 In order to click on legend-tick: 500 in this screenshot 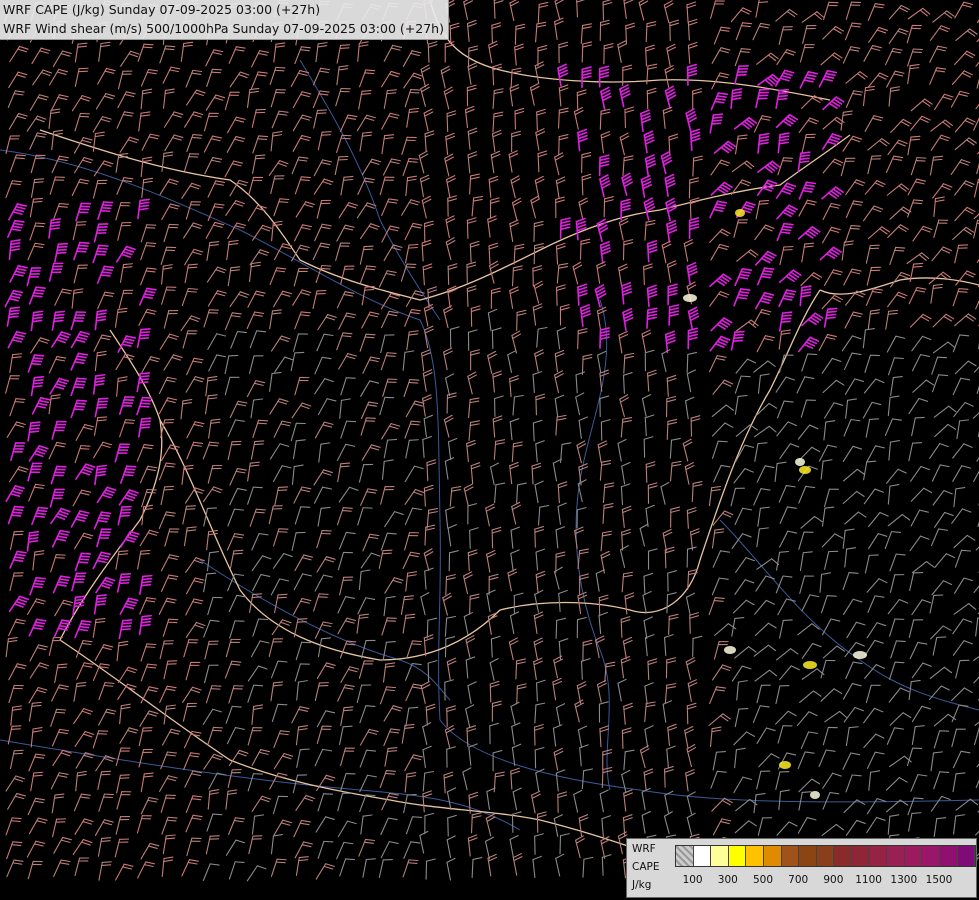, I will do `click(763, 880)`.